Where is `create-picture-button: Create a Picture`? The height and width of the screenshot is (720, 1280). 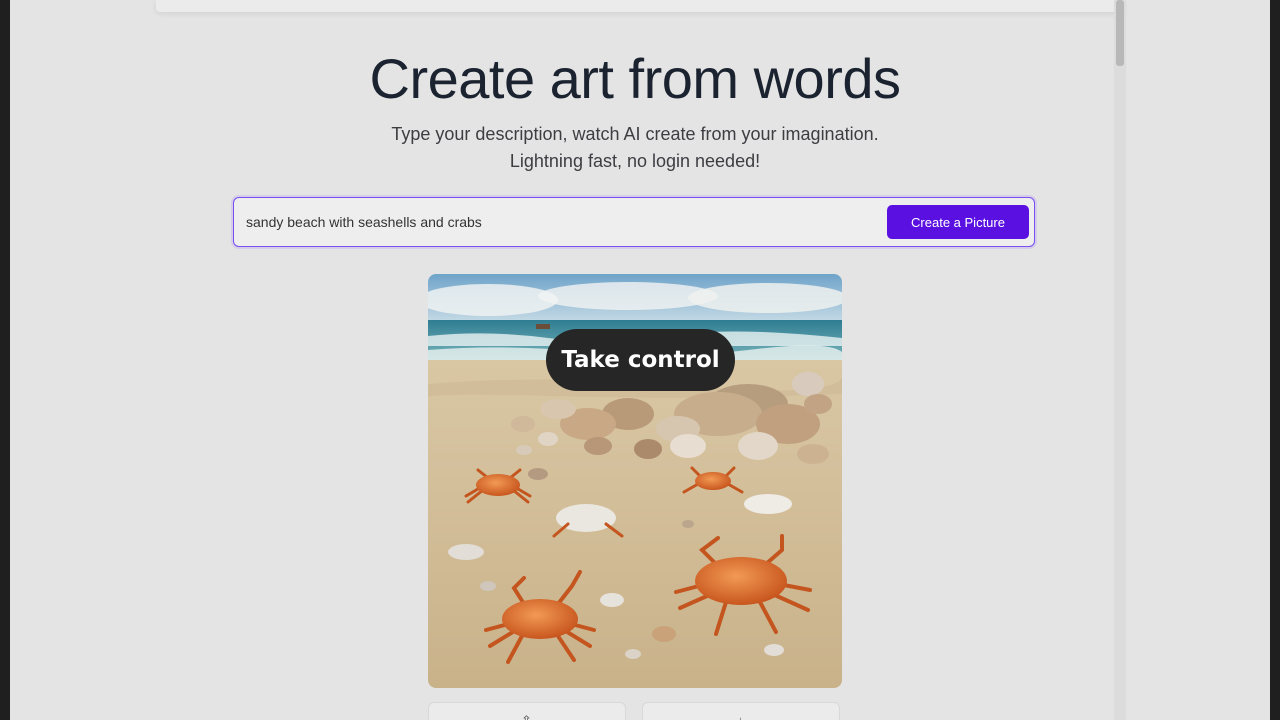 create-picture-button: Create a Picture is located at coordinates (958, 222).